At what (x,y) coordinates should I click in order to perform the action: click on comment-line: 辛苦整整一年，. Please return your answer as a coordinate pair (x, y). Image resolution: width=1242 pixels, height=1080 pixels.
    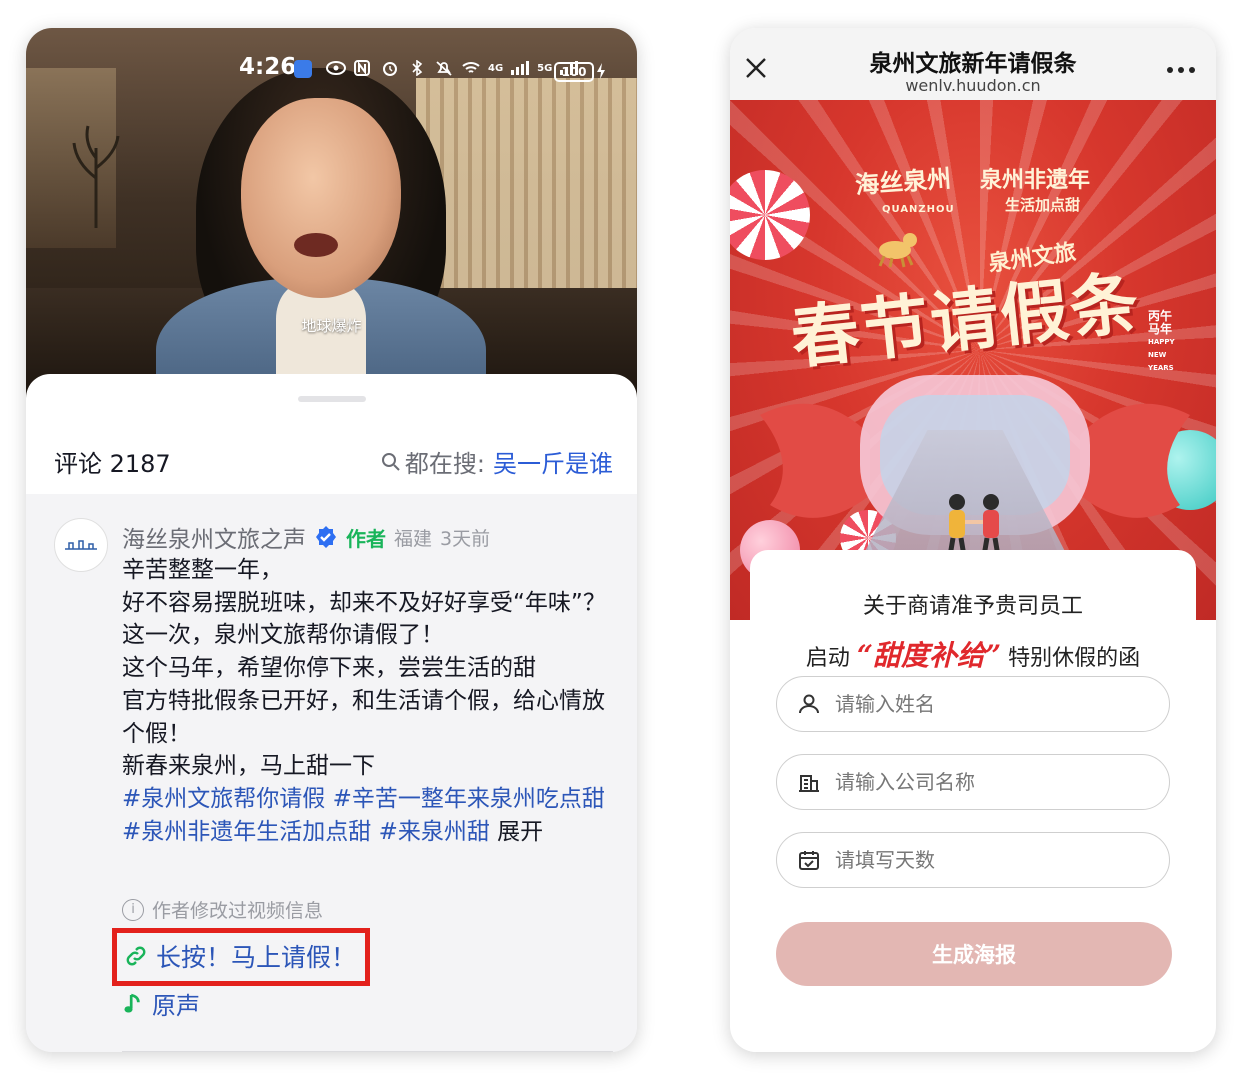
    Looking at the image, I should click on (202, 570).